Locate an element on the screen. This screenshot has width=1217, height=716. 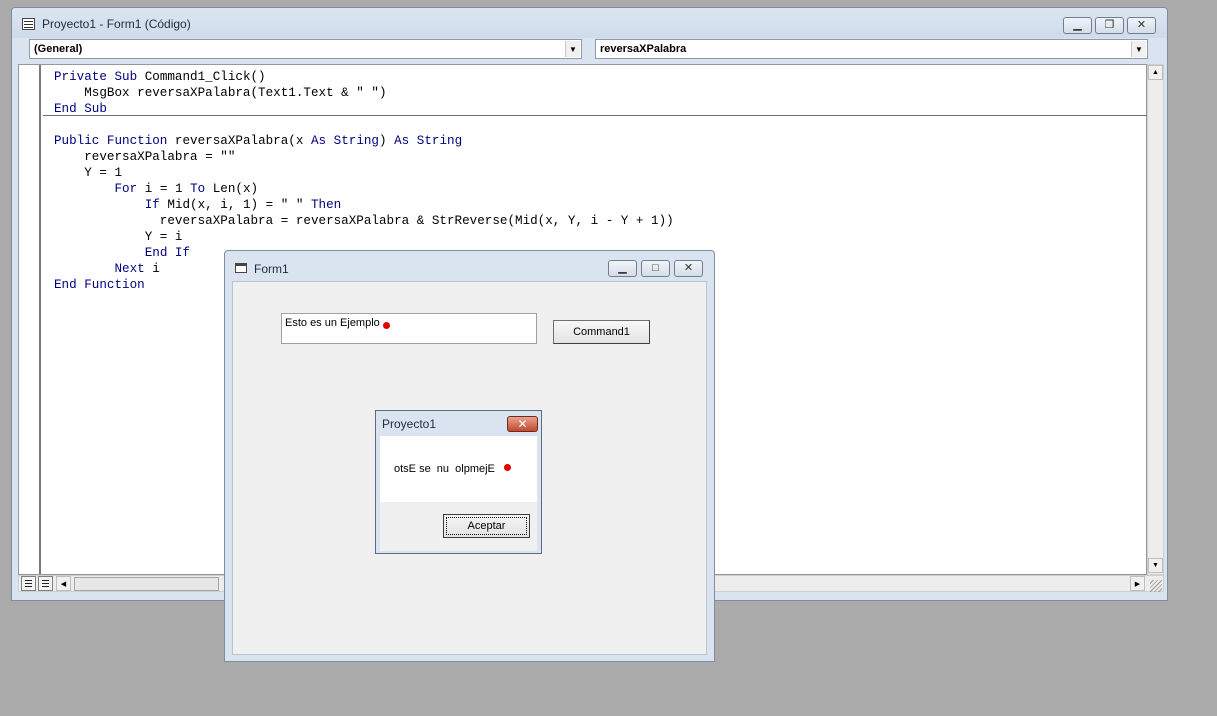
scroll-right-button: ▶ is located at coordinates (1137, 583).